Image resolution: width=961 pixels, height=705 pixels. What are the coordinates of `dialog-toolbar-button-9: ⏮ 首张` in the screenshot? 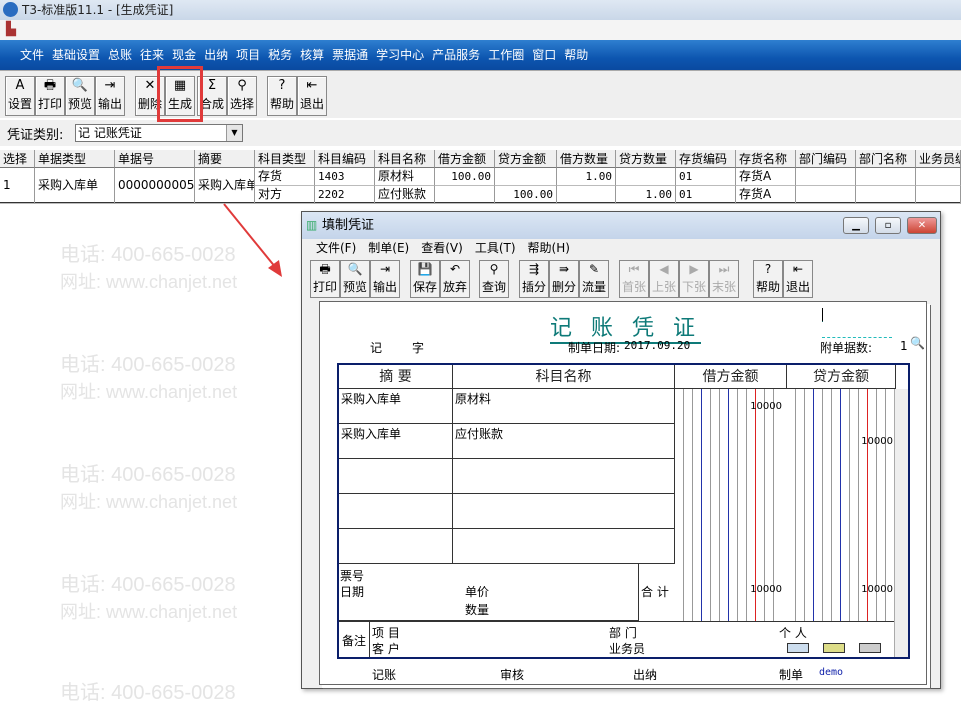 It's located at (634, 279).